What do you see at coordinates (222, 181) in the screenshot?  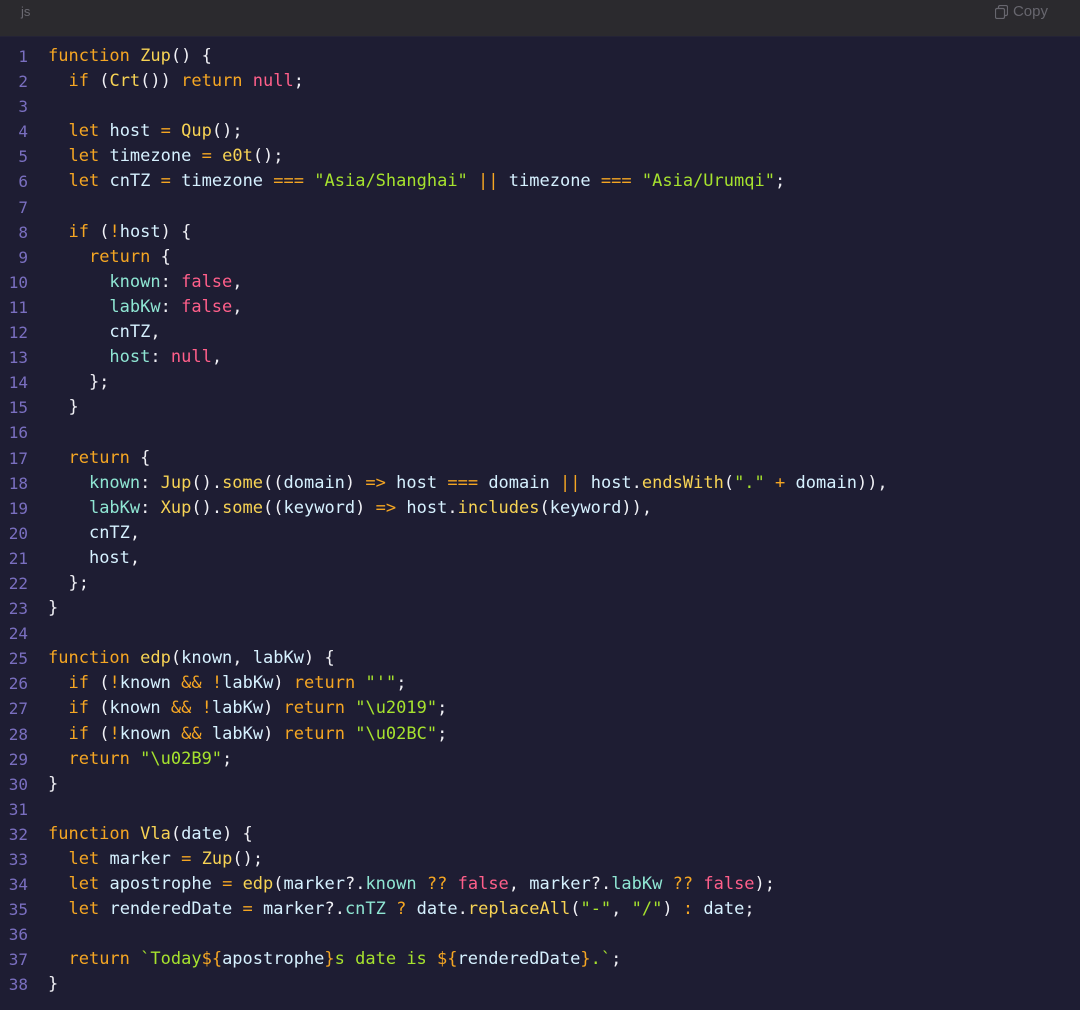 I see `code-token: timezone` at bounding box center [222, 181].